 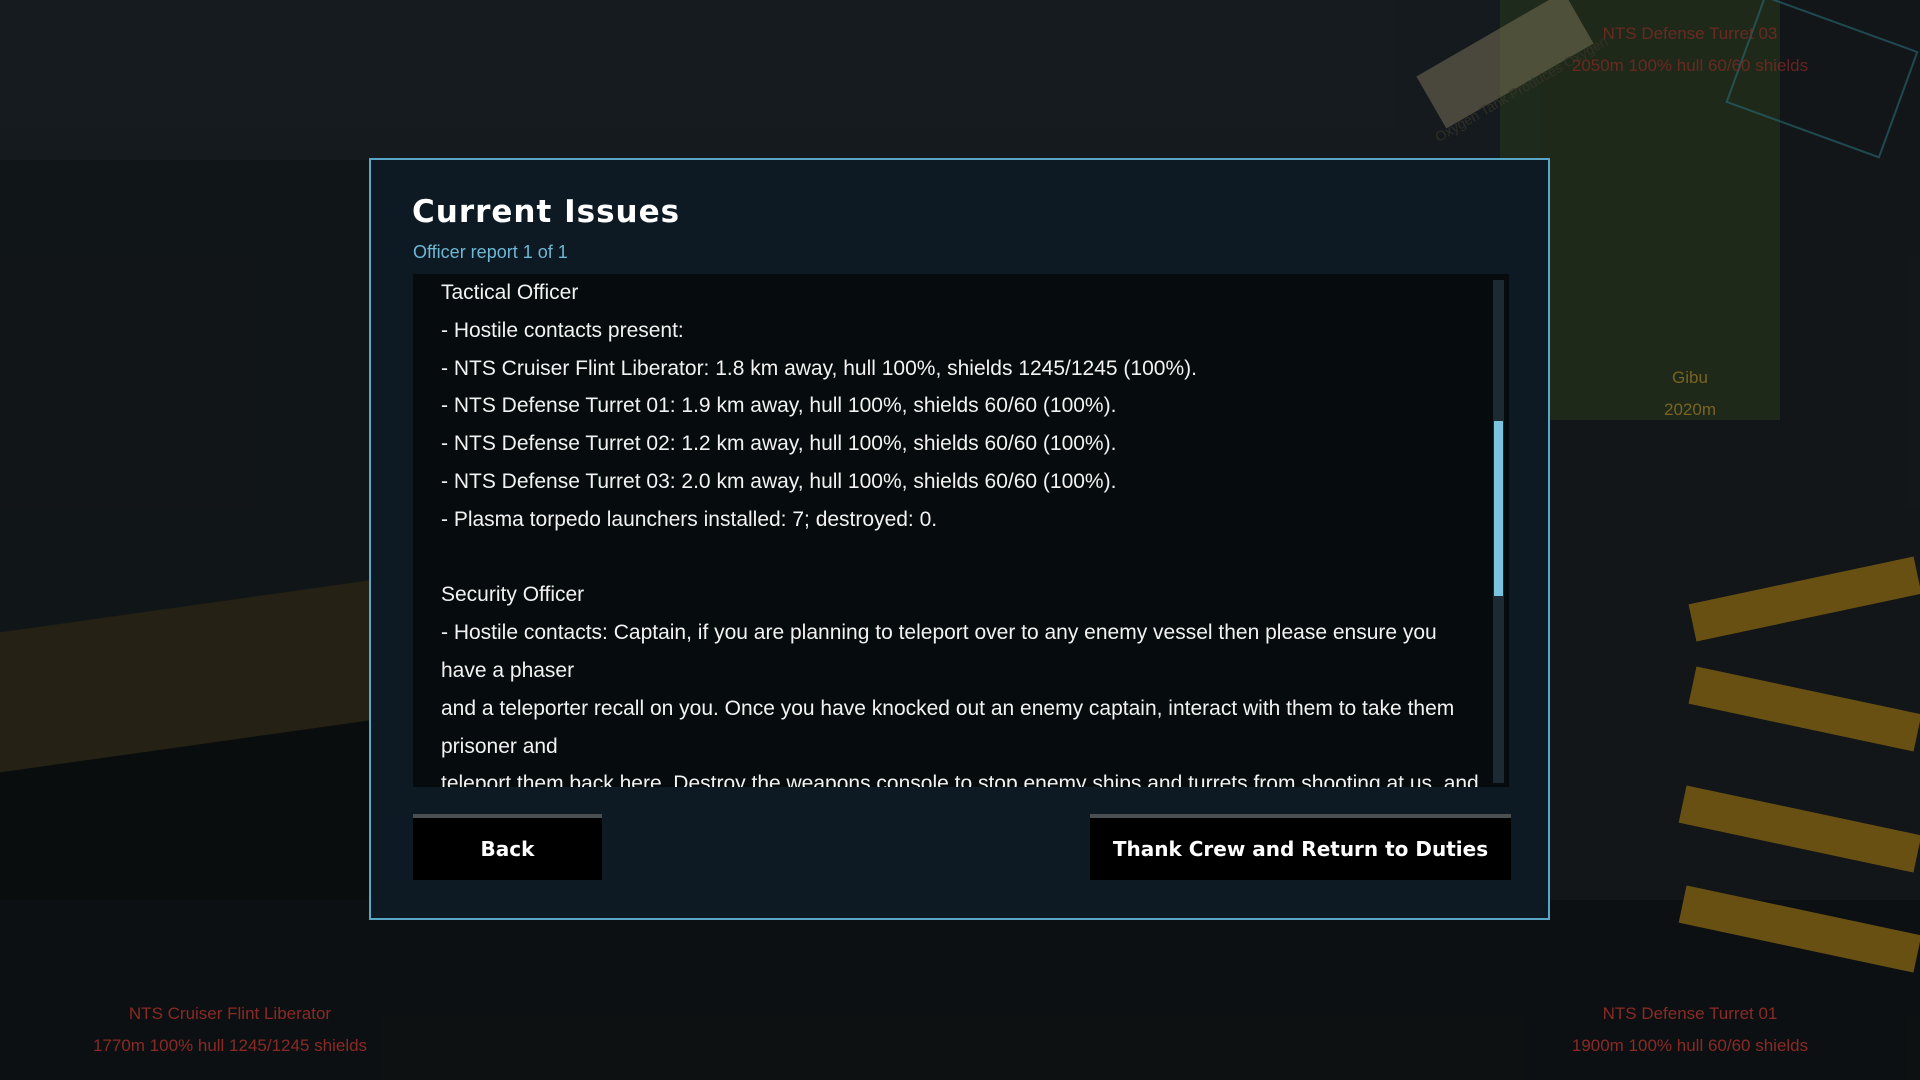 What do you see at coordinates (490, 252) in the screenshot?
I see `dialog-subtitle: Officer report 1 of 1` at bounding box center [490, 252].